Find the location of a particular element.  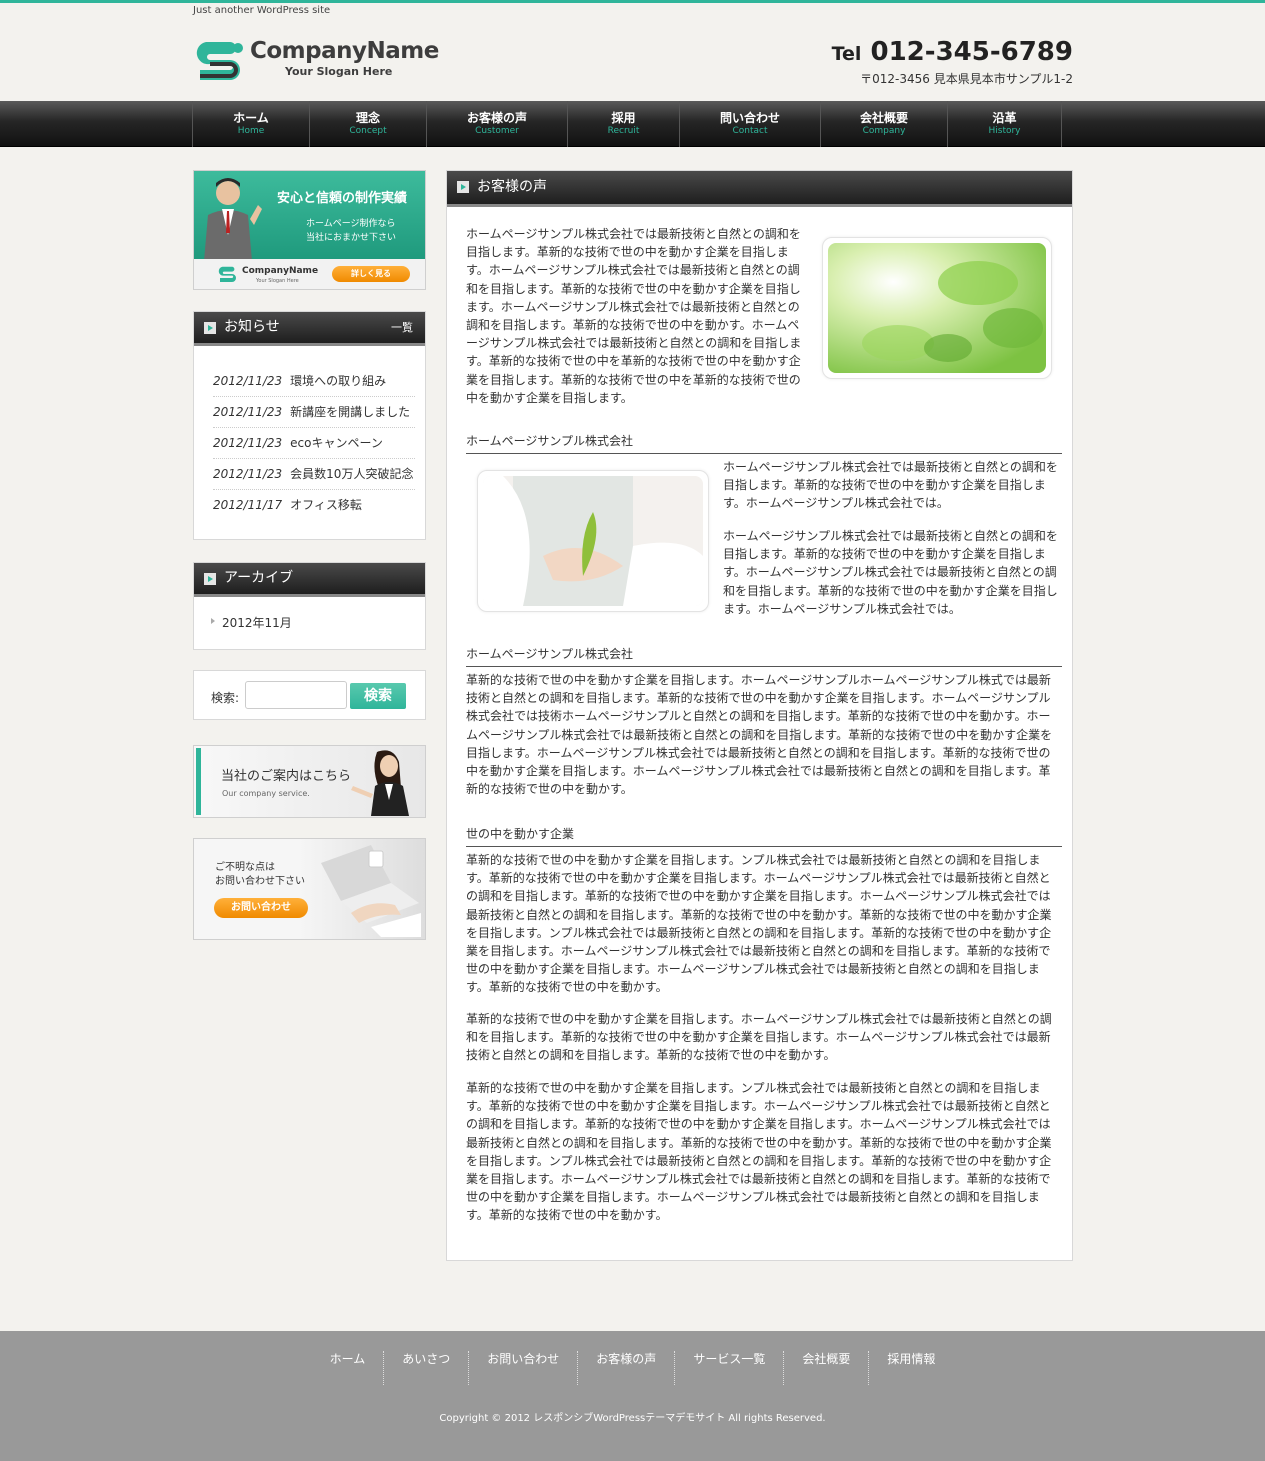

footer-link-recruit: 採用情報 is located at coordinates (911, 1368).